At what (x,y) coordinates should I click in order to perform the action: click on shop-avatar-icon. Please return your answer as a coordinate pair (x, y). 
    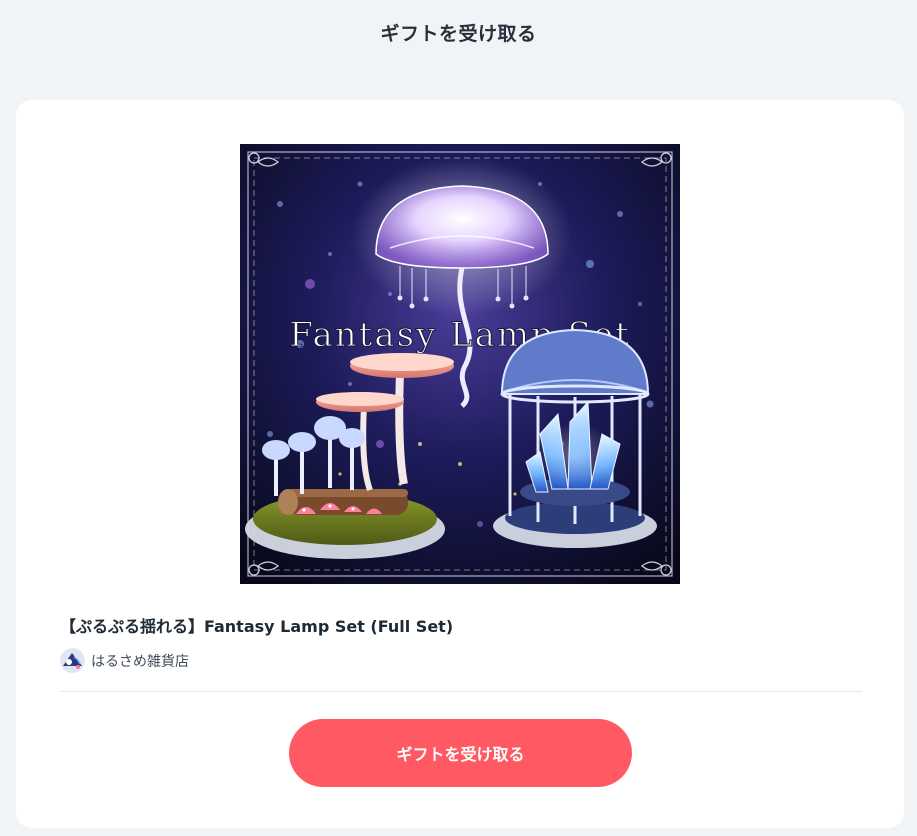
    Looking at the image, I should click on (72, 660).